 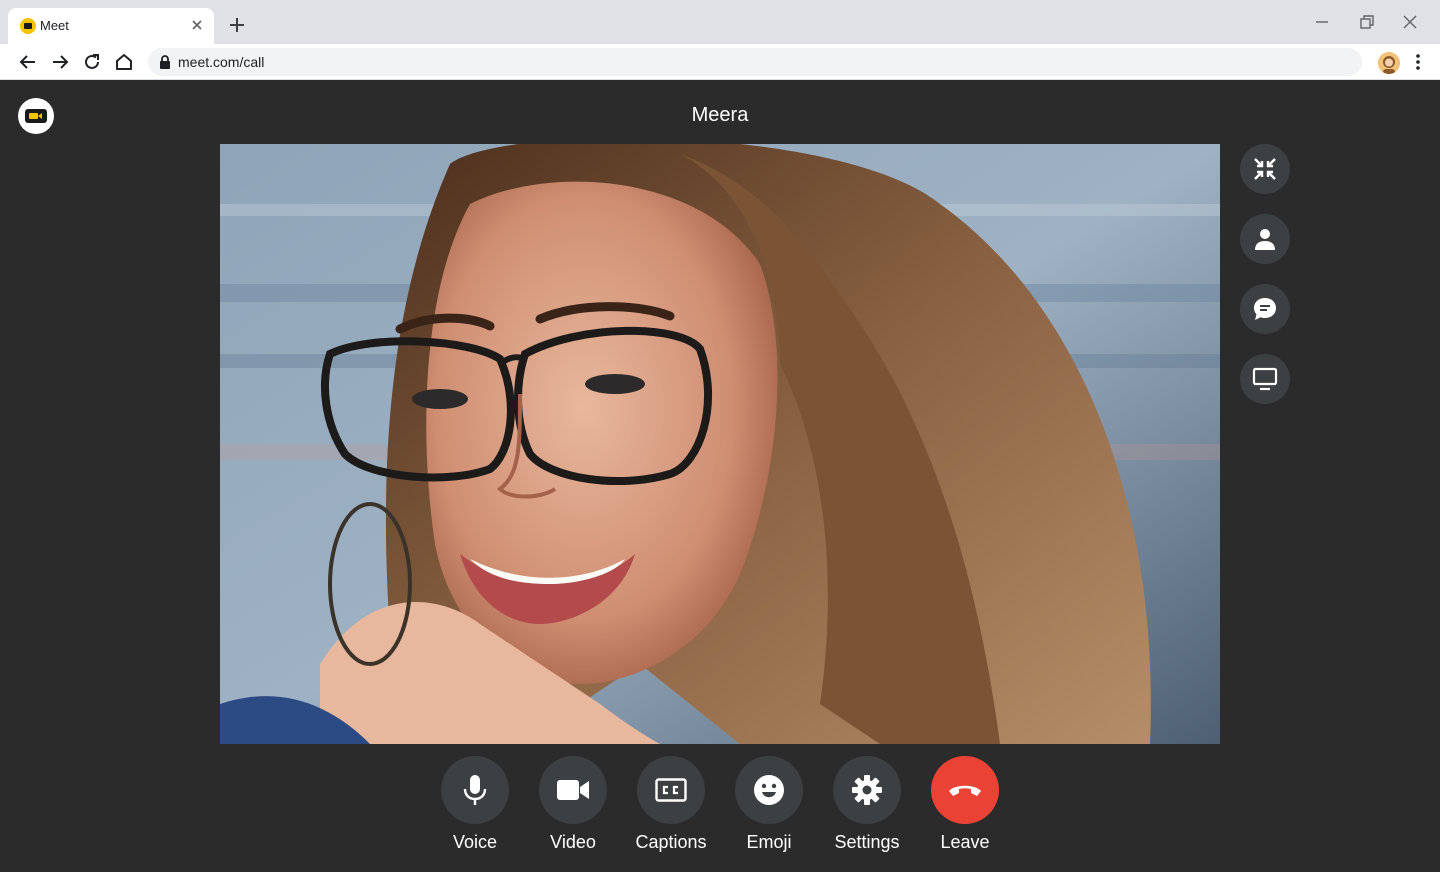 I want to click on settings-control: Settings, so click(x=867, y=804).